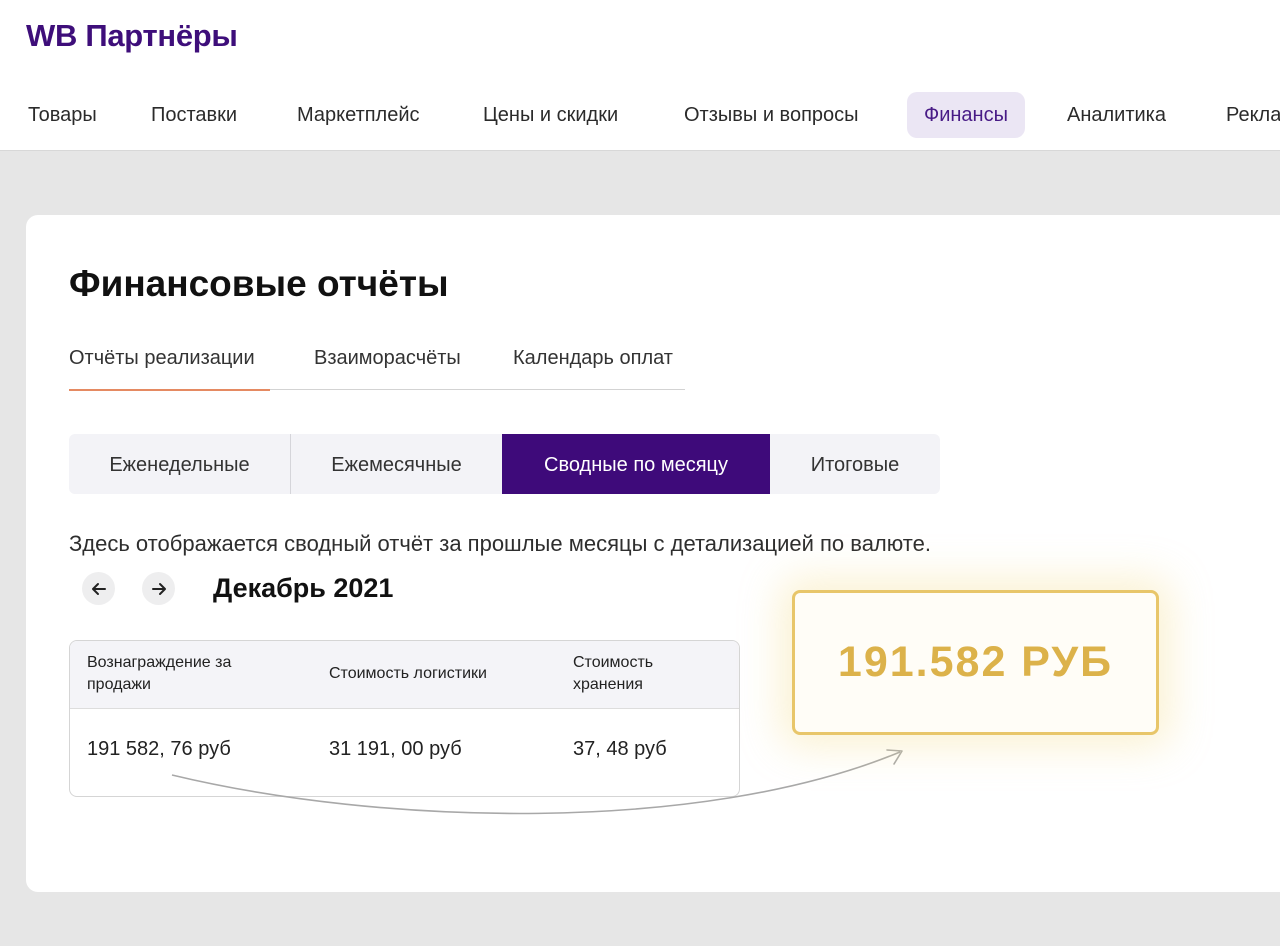 The width and height of the screenshot is (1280, 946). I want to click on callout-arrow, so click(537, 782).